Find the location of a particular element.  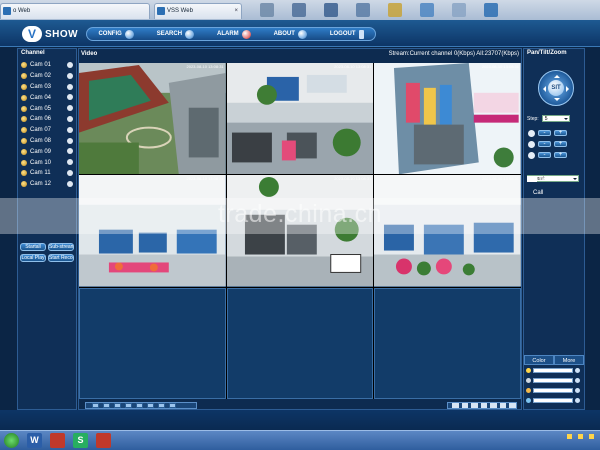

arrow-right-icon is located at coordinates (569, 89).